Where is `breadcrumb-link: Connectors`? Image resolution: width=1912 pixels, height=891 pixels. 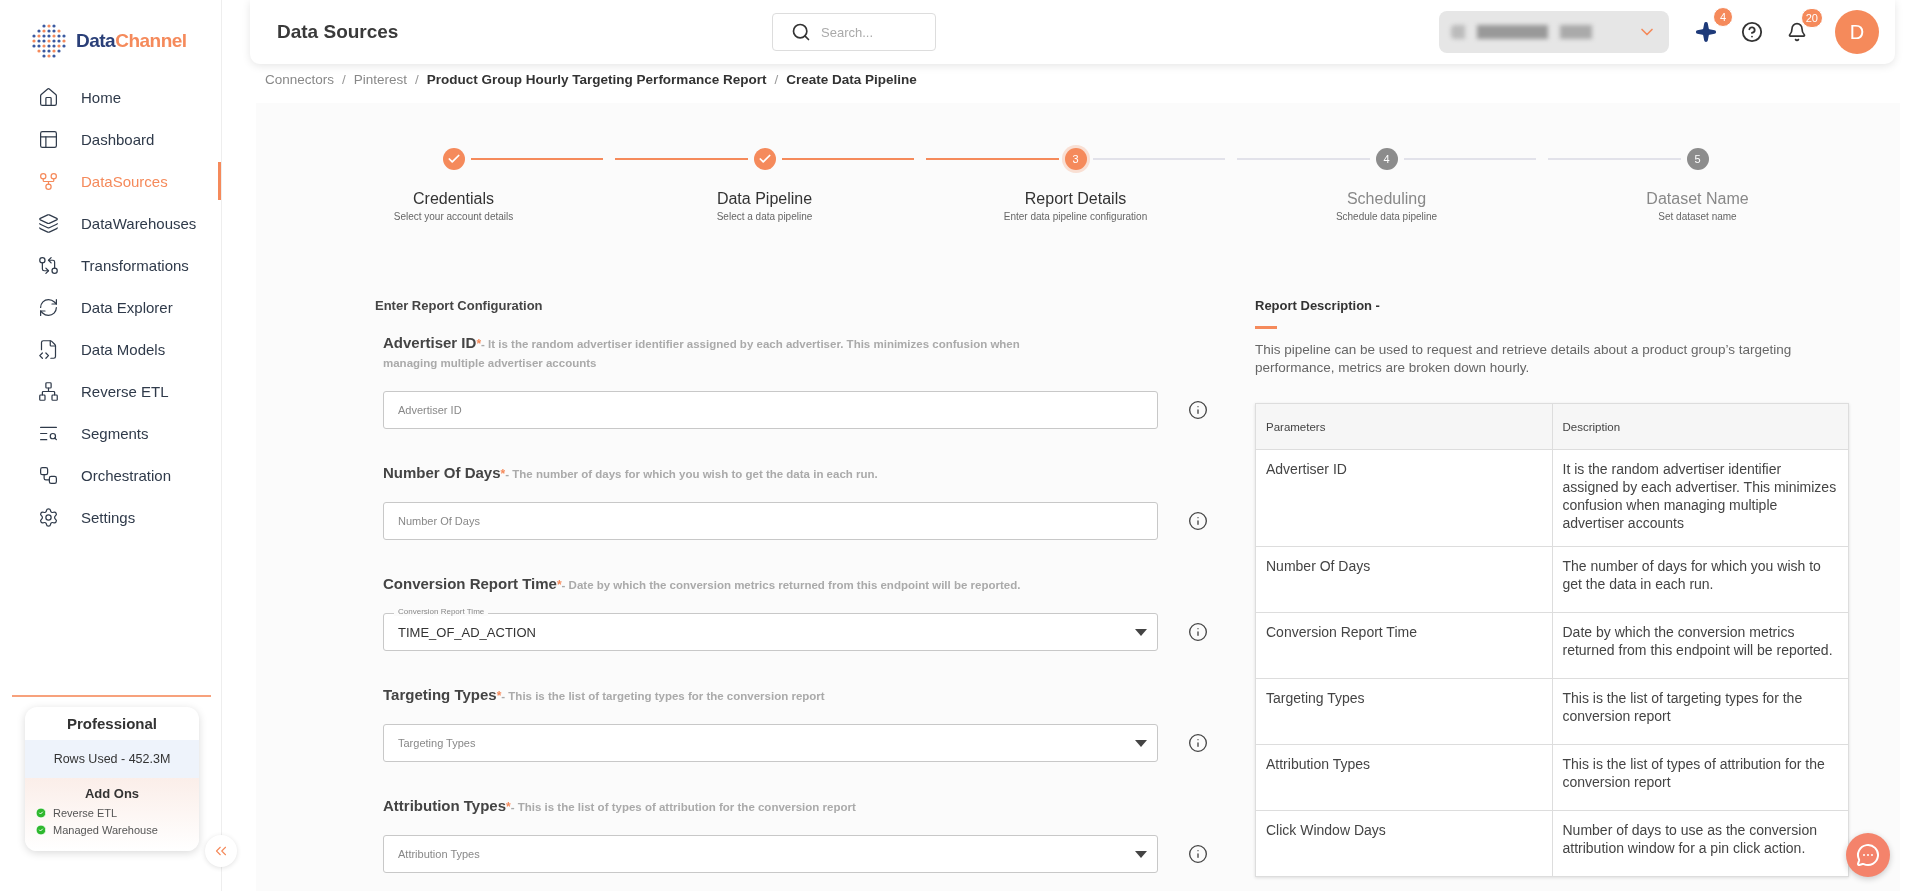
breadcrumb-link: Connectors is located at coordinates (300, 79).